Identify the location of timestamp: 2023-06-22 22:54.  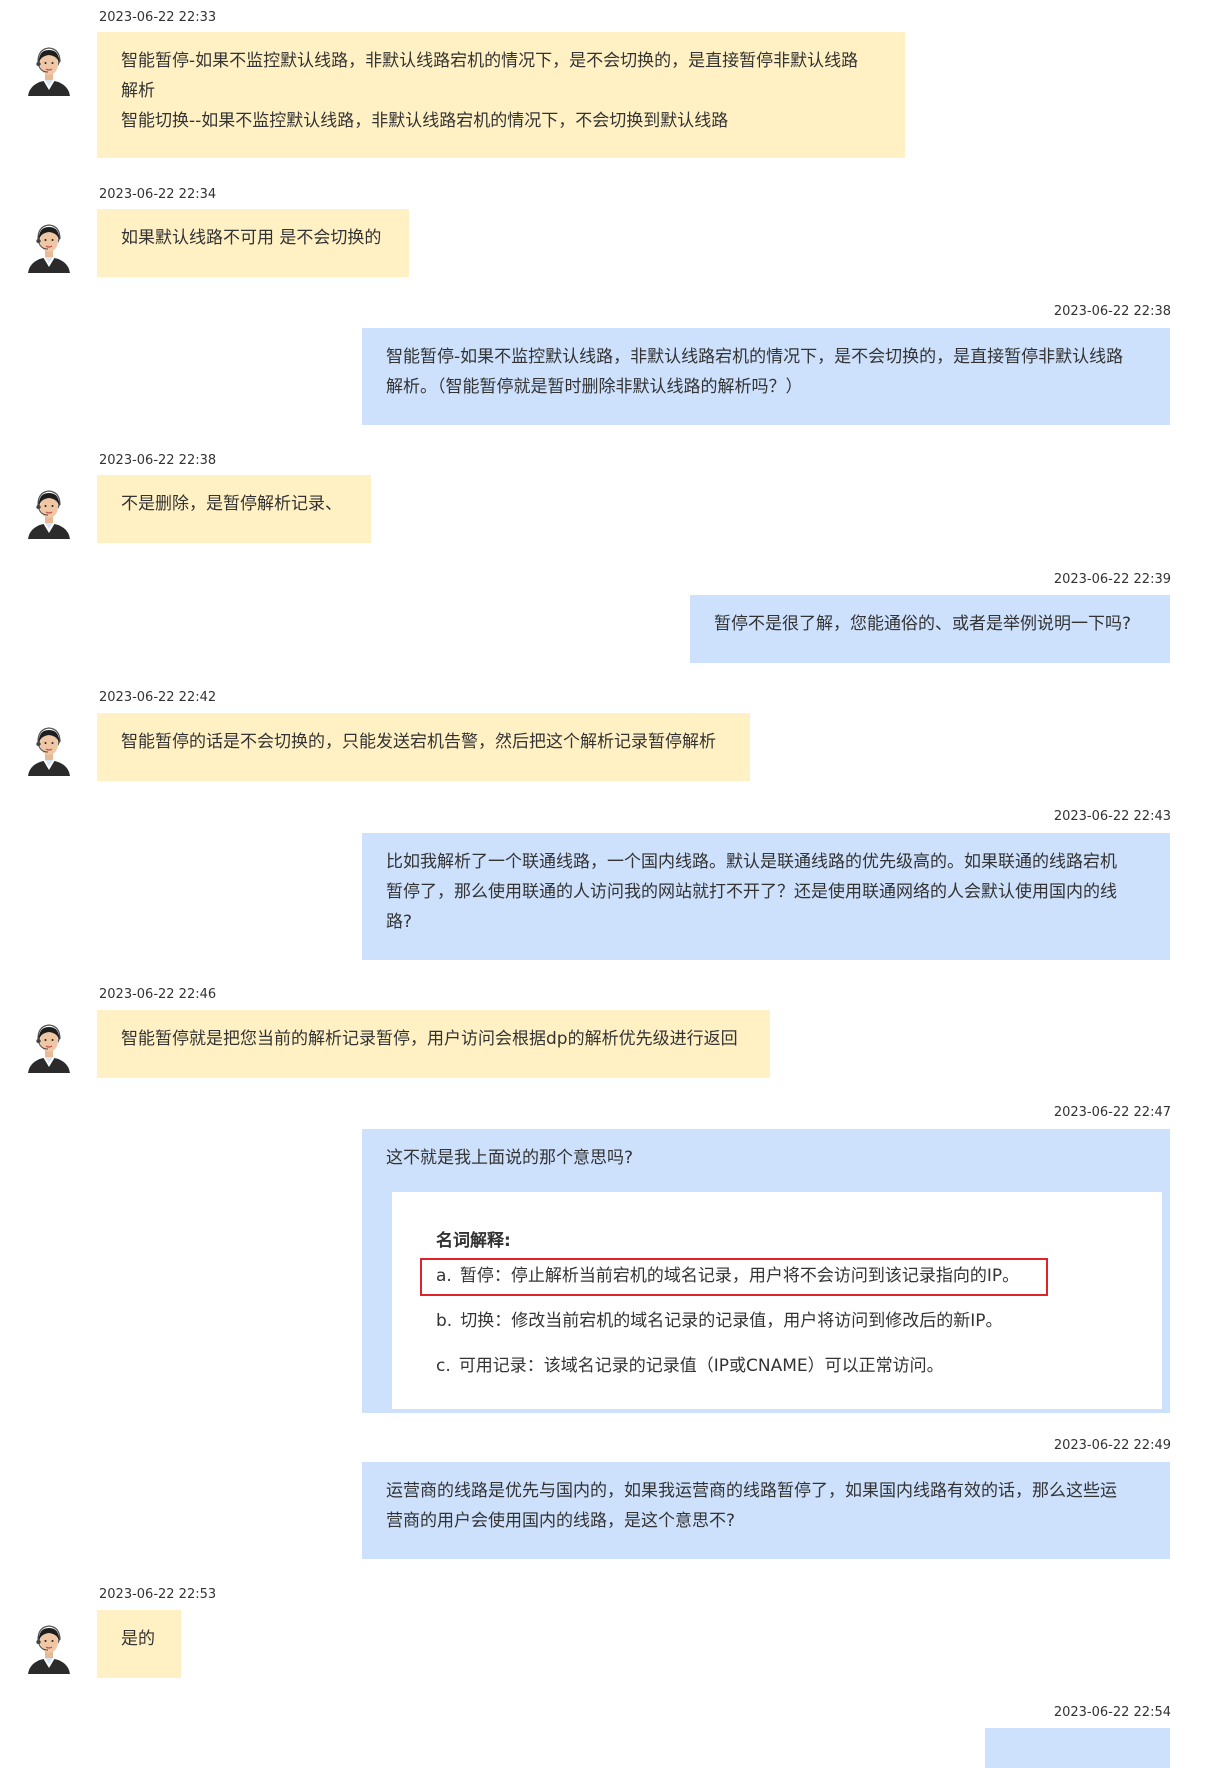
(1112, 1712).